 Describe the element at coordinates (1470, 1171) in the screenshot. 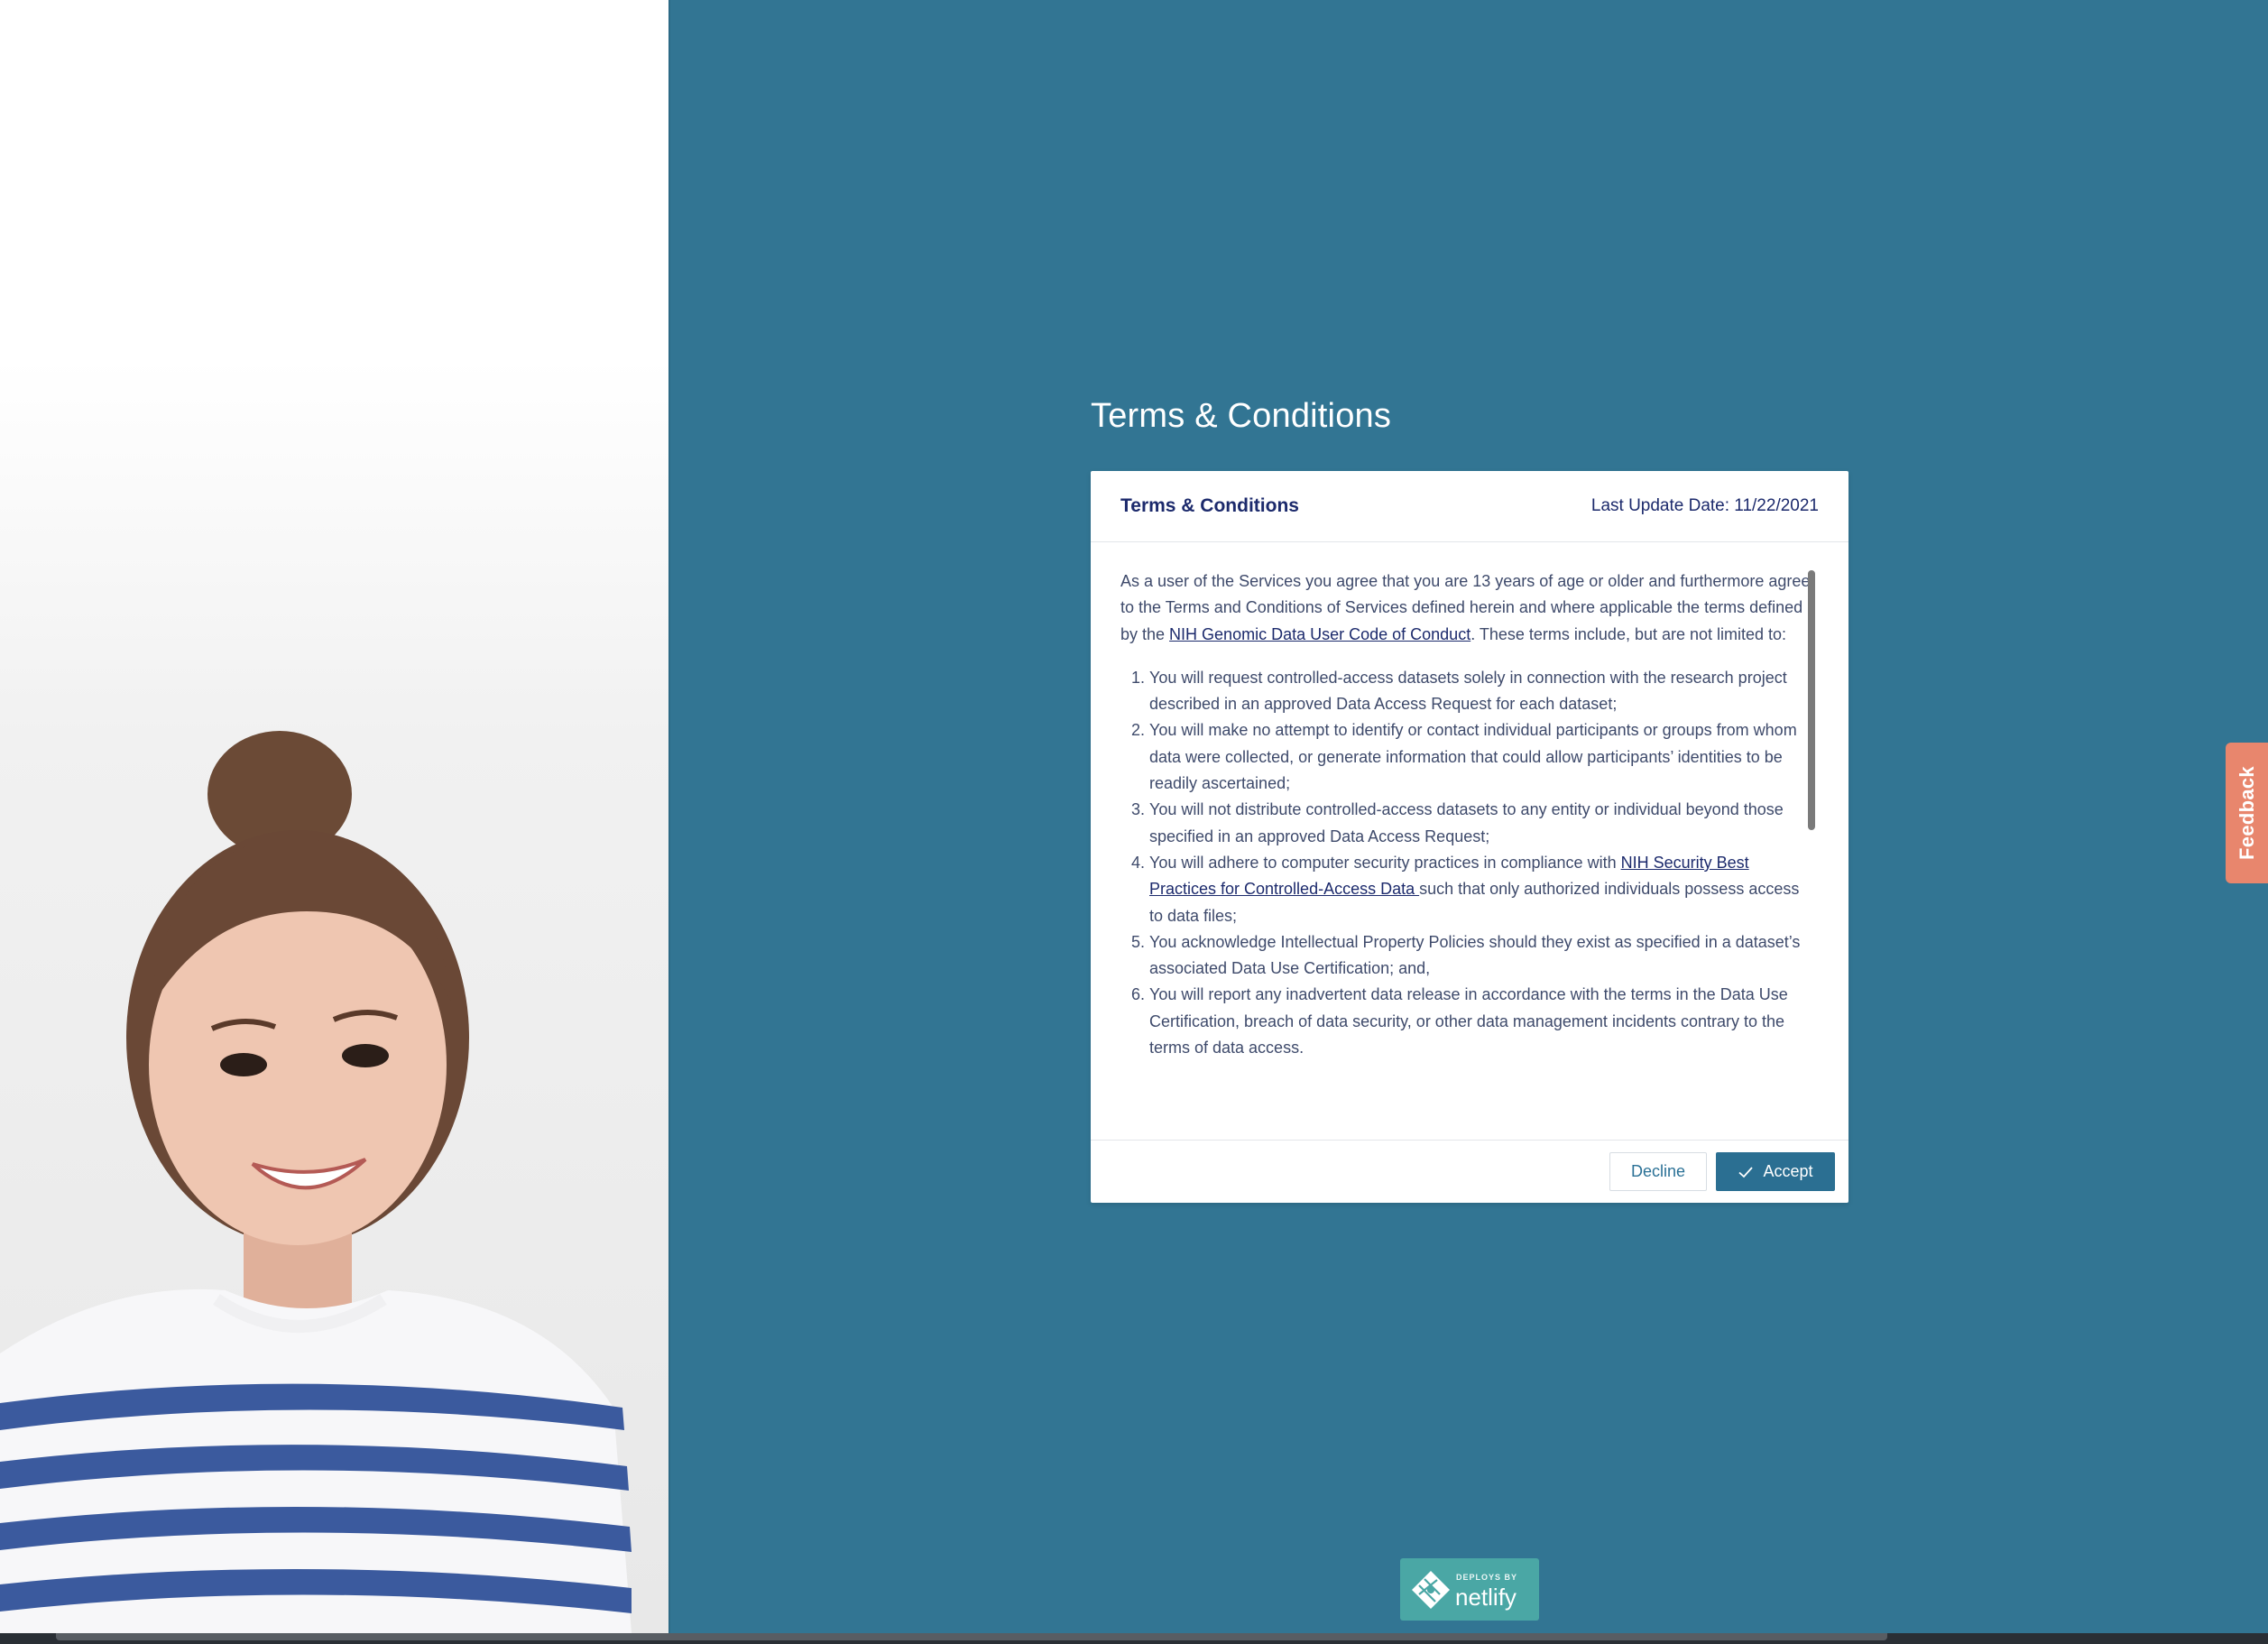

I see `terms-dialog-footer: Decline Accept` at that location.